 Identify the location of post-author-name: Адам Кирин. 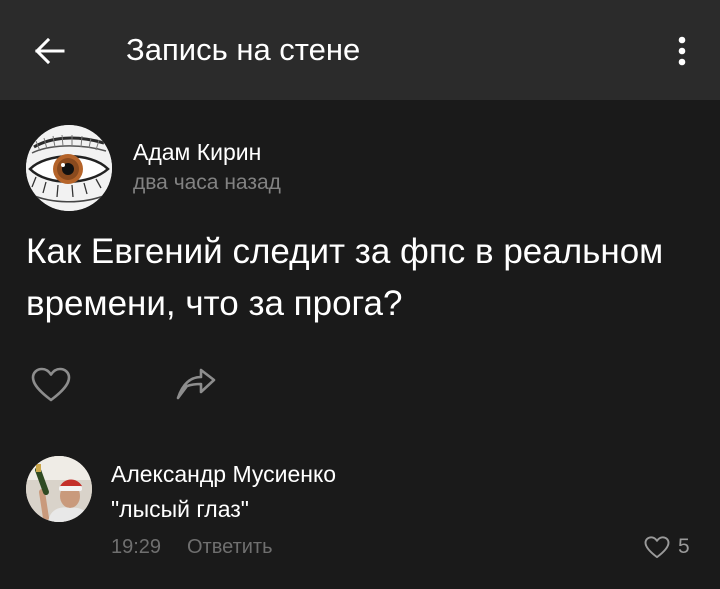
(197, 152).